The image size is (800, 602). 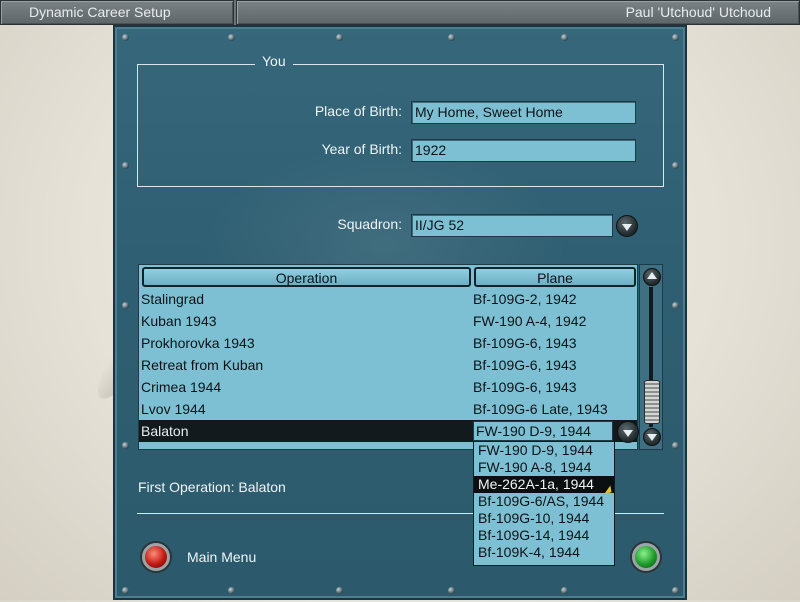 What do you see at coordinates (540, 409) in the screenshot?
I see `plane-cell: Bf-109G-6 Late, 1943` at bounding box center [540, 409].